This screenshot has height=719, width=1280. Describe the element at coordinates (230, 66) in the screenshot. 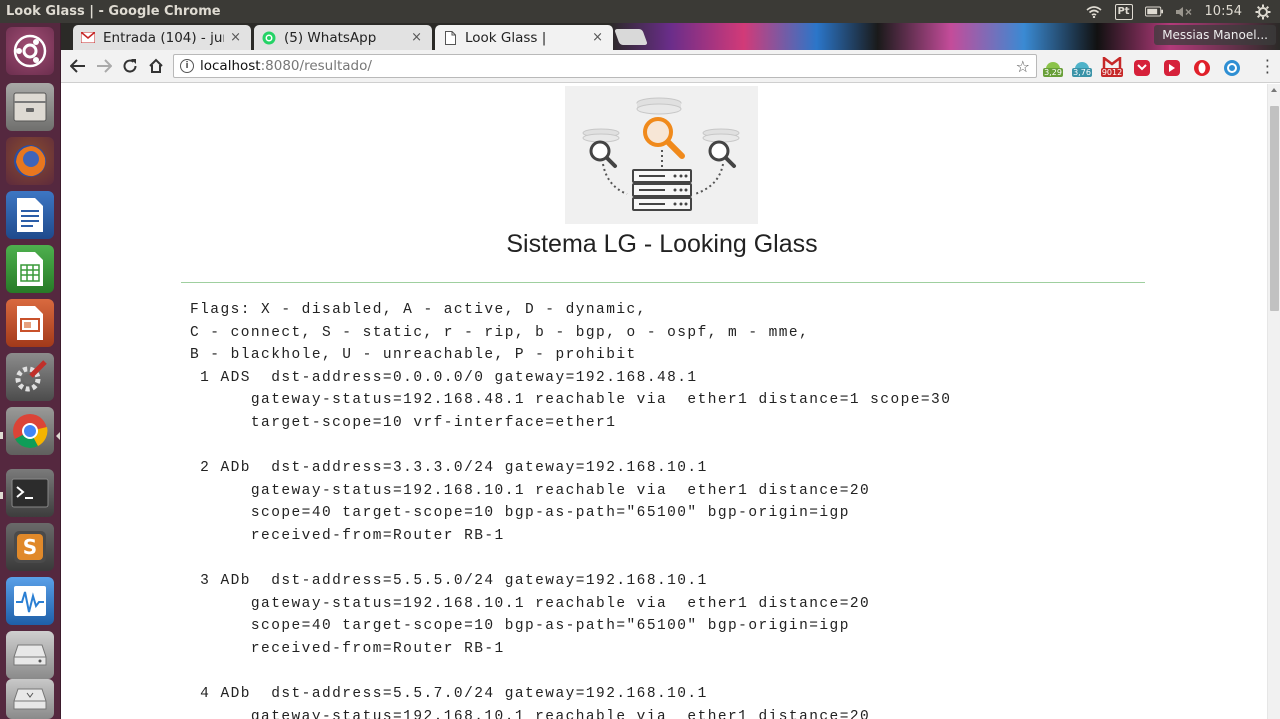

I see `url-host: localhost` at that location.